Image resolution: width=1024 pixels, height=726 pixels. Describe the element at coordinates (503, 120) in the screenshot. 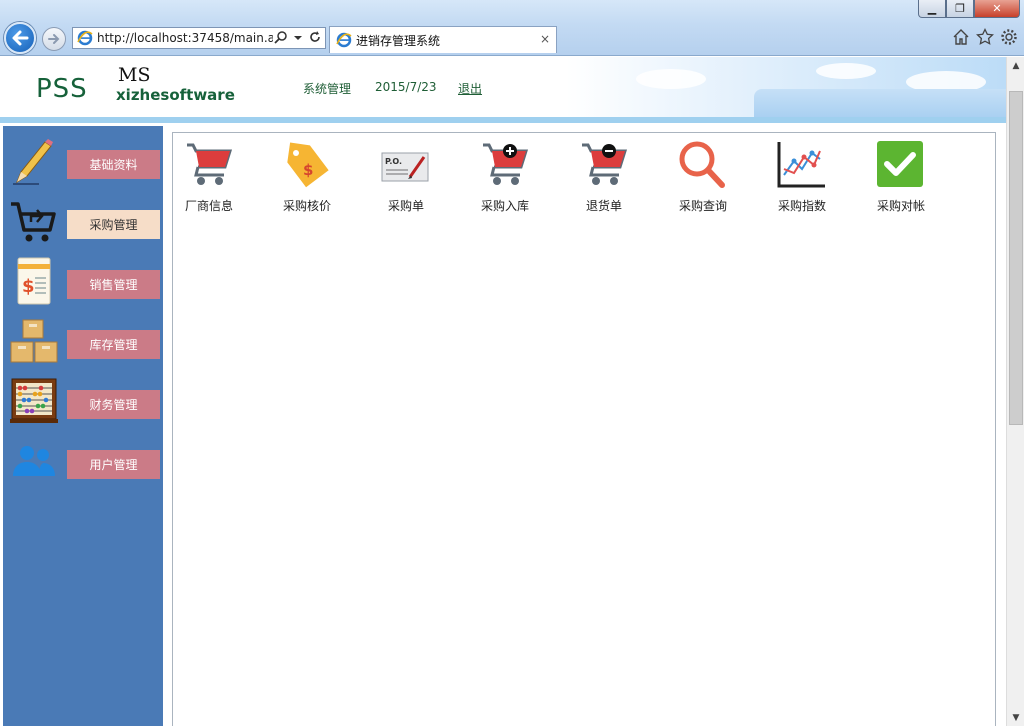

I see `header-divider` at that location.